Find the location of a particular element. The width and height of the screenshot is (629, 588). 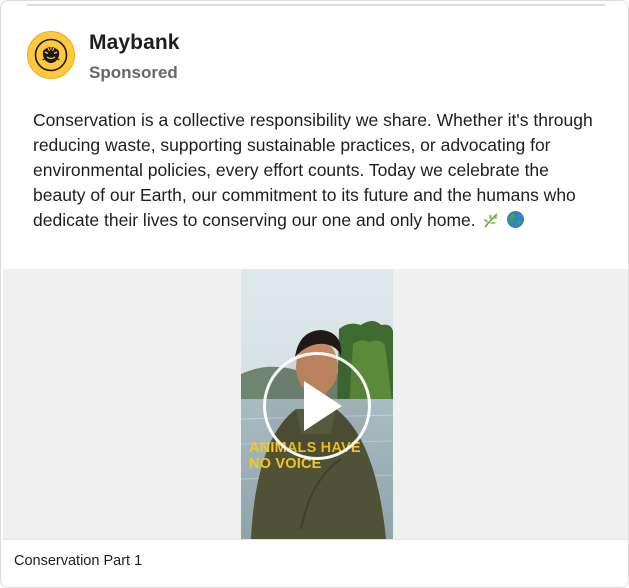

maybank-logo-avatar is located at coordinates (51, 55).